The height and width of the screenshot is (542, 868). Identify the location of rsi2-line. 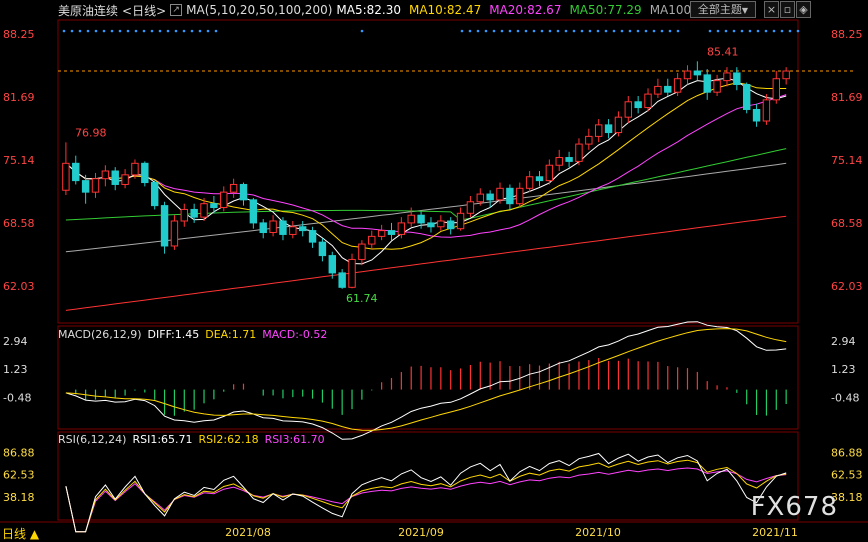
(426, 496).